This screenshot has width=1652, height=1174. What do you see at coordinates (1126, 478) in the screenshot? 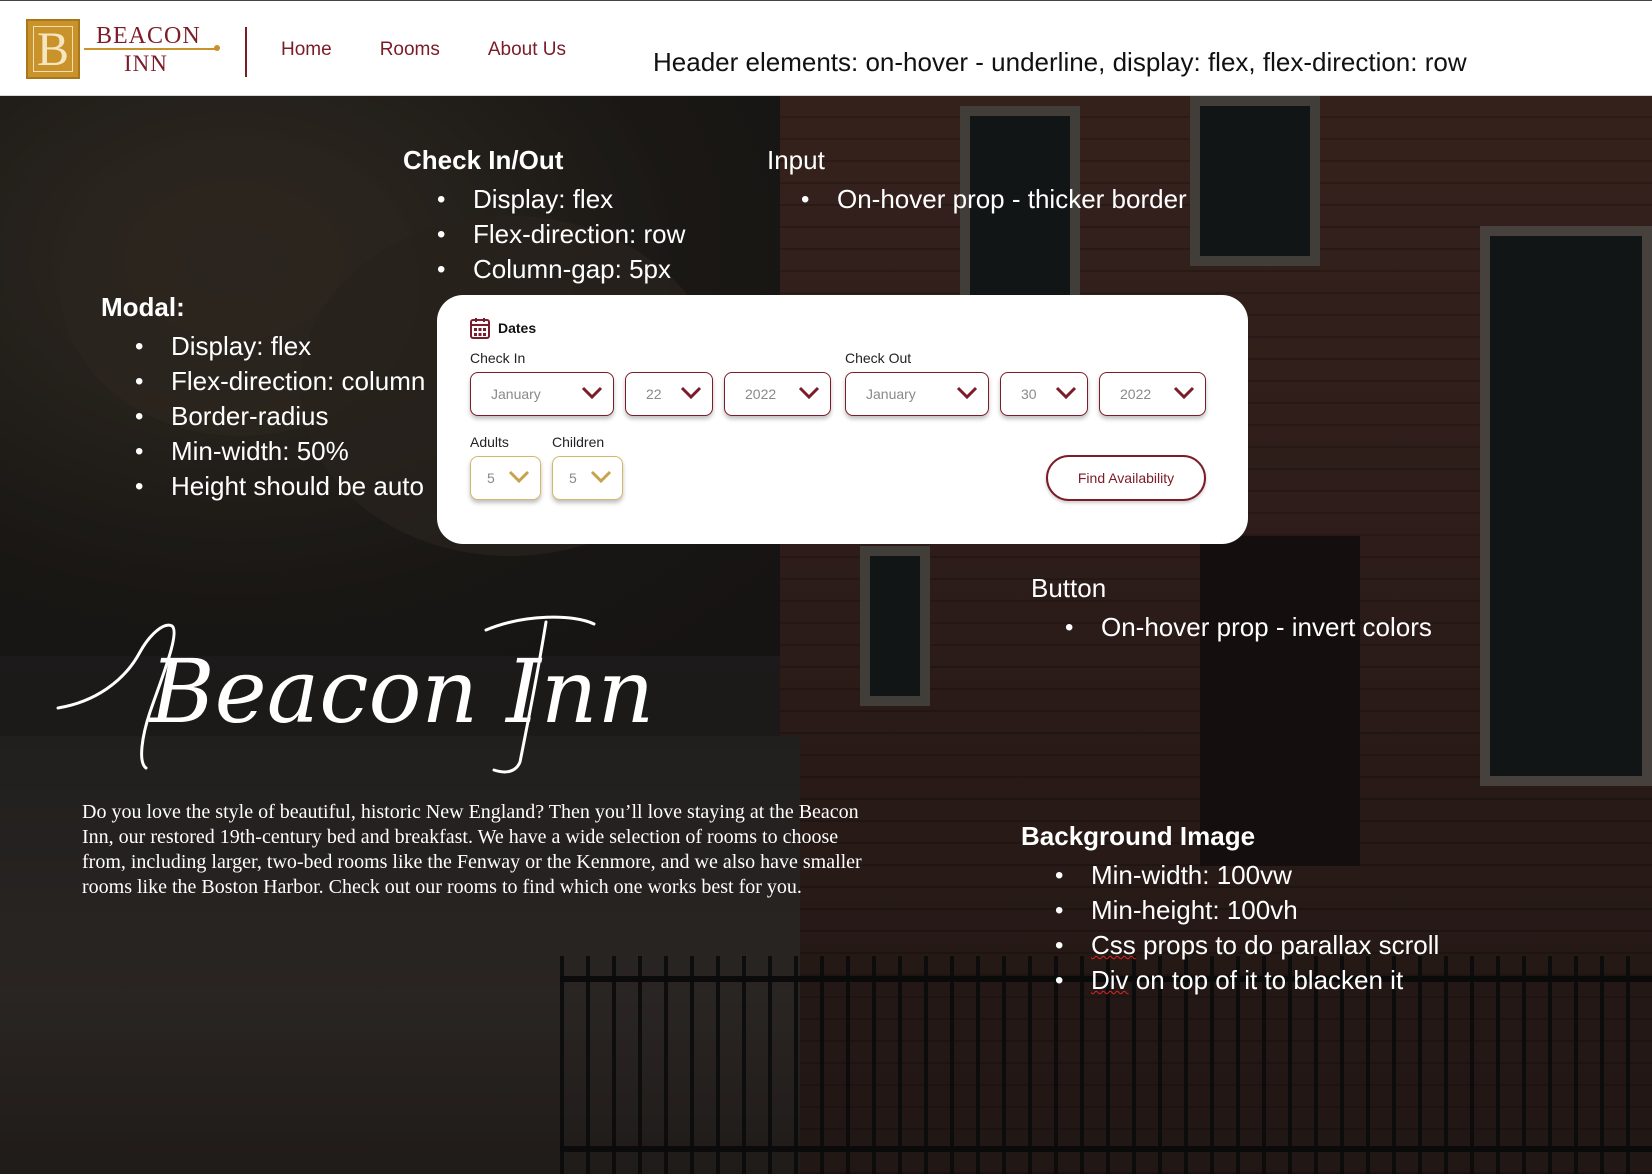
I see `find-availability-button: Find Availability` at bounding box center [1126, 478].